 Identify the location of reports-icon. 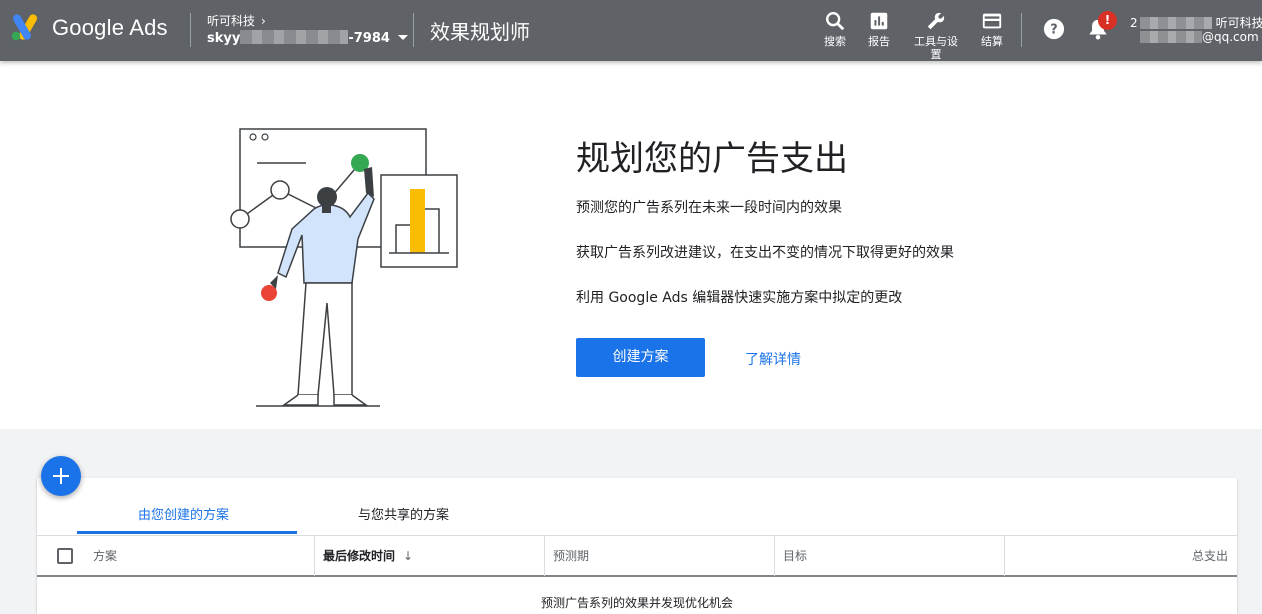
(879, 21).